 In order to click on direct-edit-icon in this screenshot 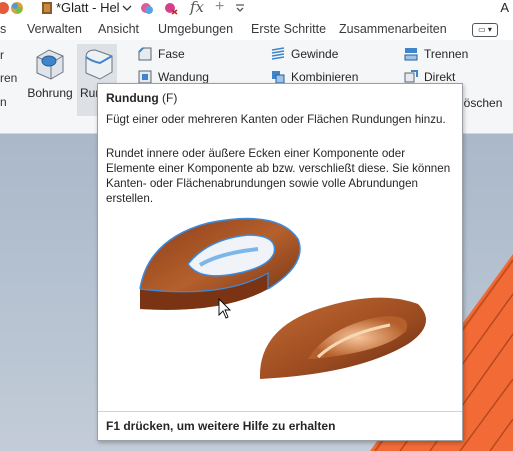, I will do `click(411, 76)`.